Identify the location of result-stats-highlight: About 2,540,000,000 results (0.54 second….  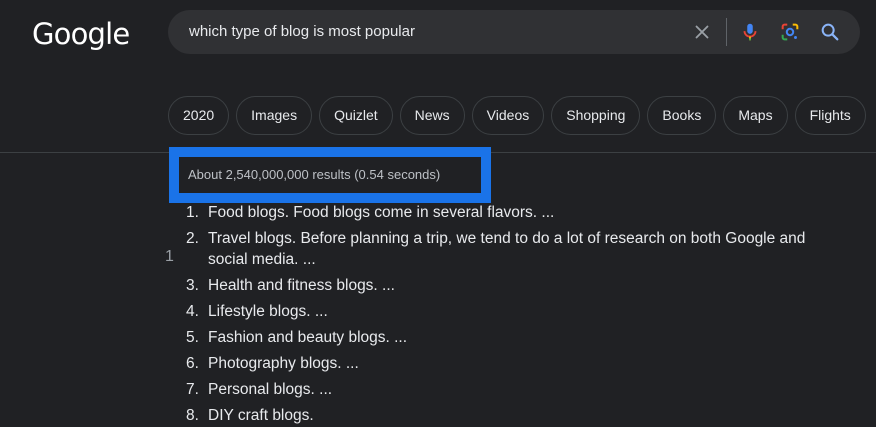
(330, 175).